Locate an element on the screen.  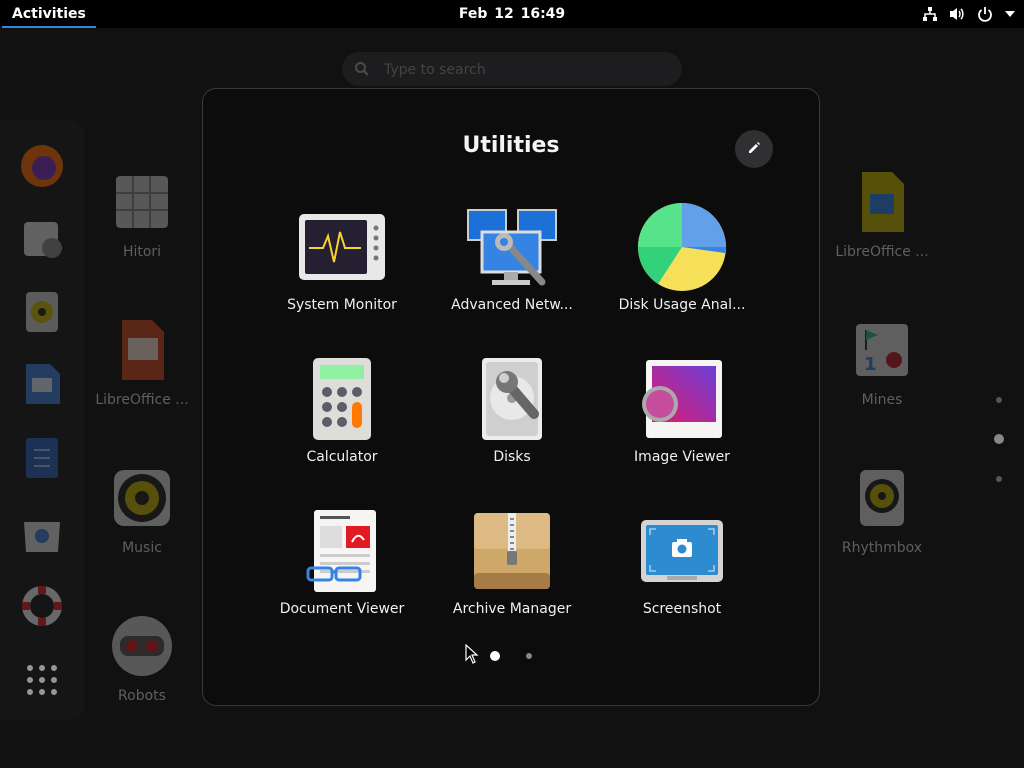
screenshot-icon is located at coordinates (682, 551).